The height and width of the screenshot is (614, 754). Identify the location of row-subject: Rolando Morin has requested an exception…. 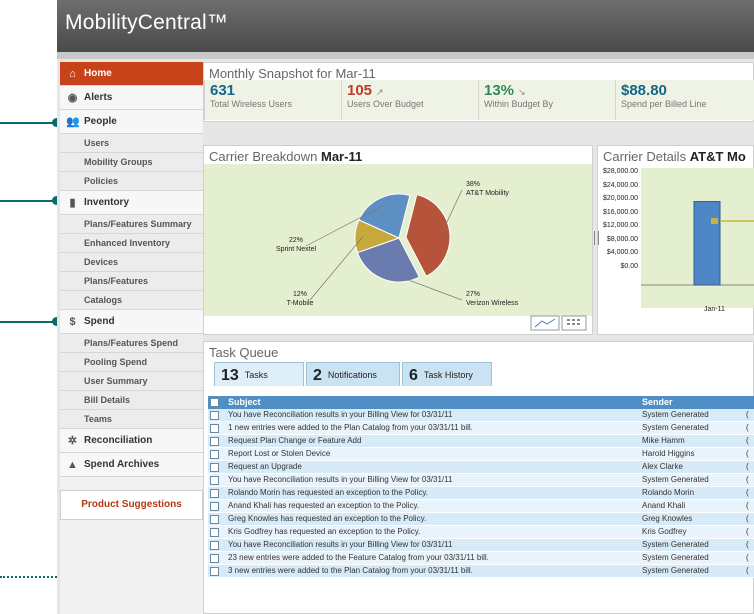
(433, 493).